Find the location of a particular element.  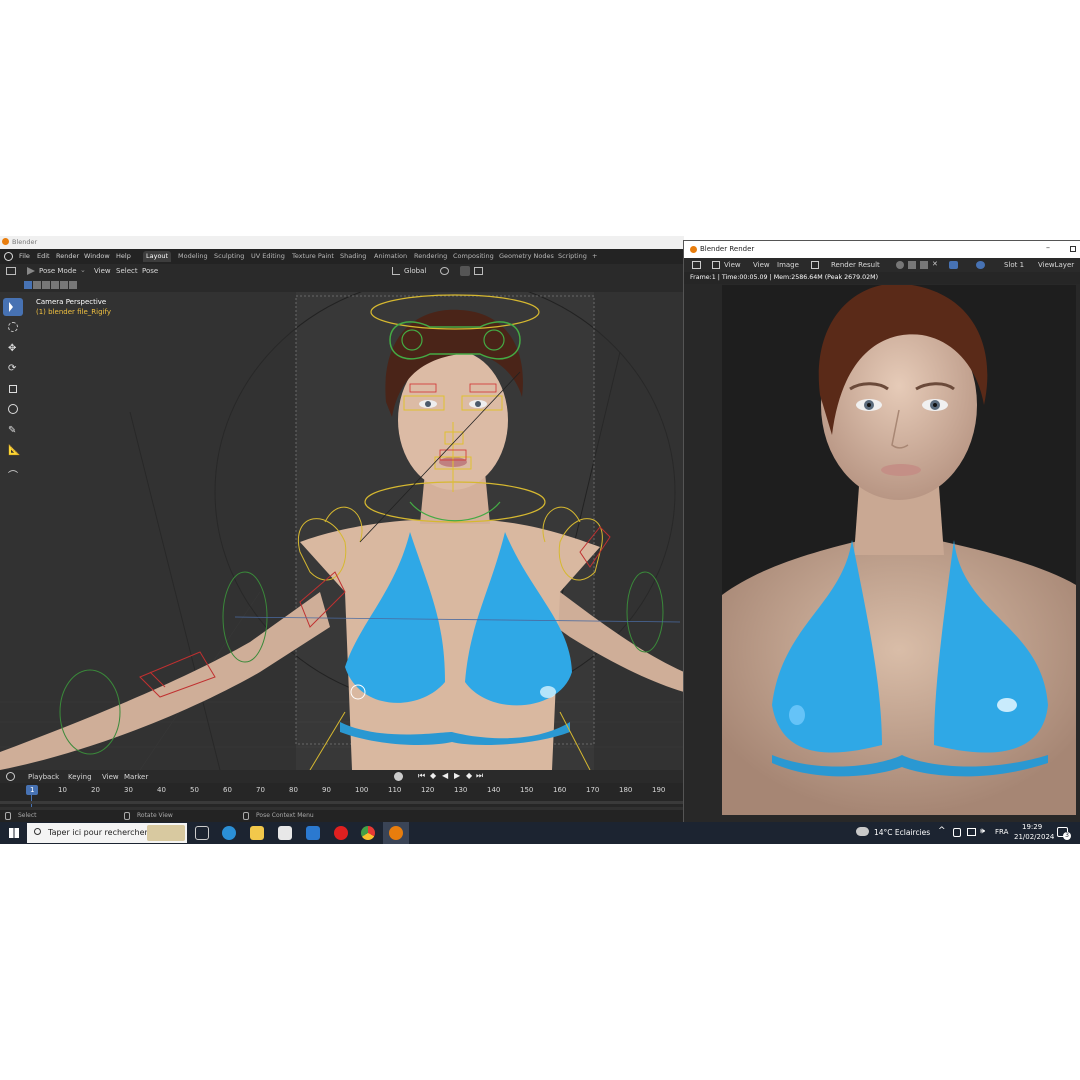

tab-compositing: Compositing is located at coordinates (473, 256).